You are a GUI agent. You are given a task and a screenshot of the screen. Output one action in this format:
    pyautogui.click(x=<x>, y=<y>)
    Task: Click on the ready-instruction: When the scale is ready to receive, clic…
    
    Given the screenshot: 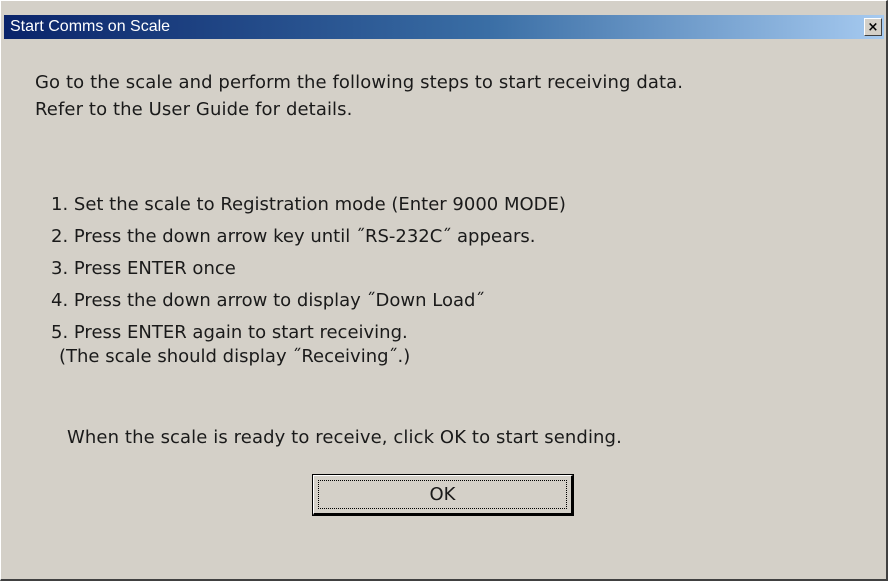 What is the action you would take?
    pyautogui.click(x=344, y=437)
    